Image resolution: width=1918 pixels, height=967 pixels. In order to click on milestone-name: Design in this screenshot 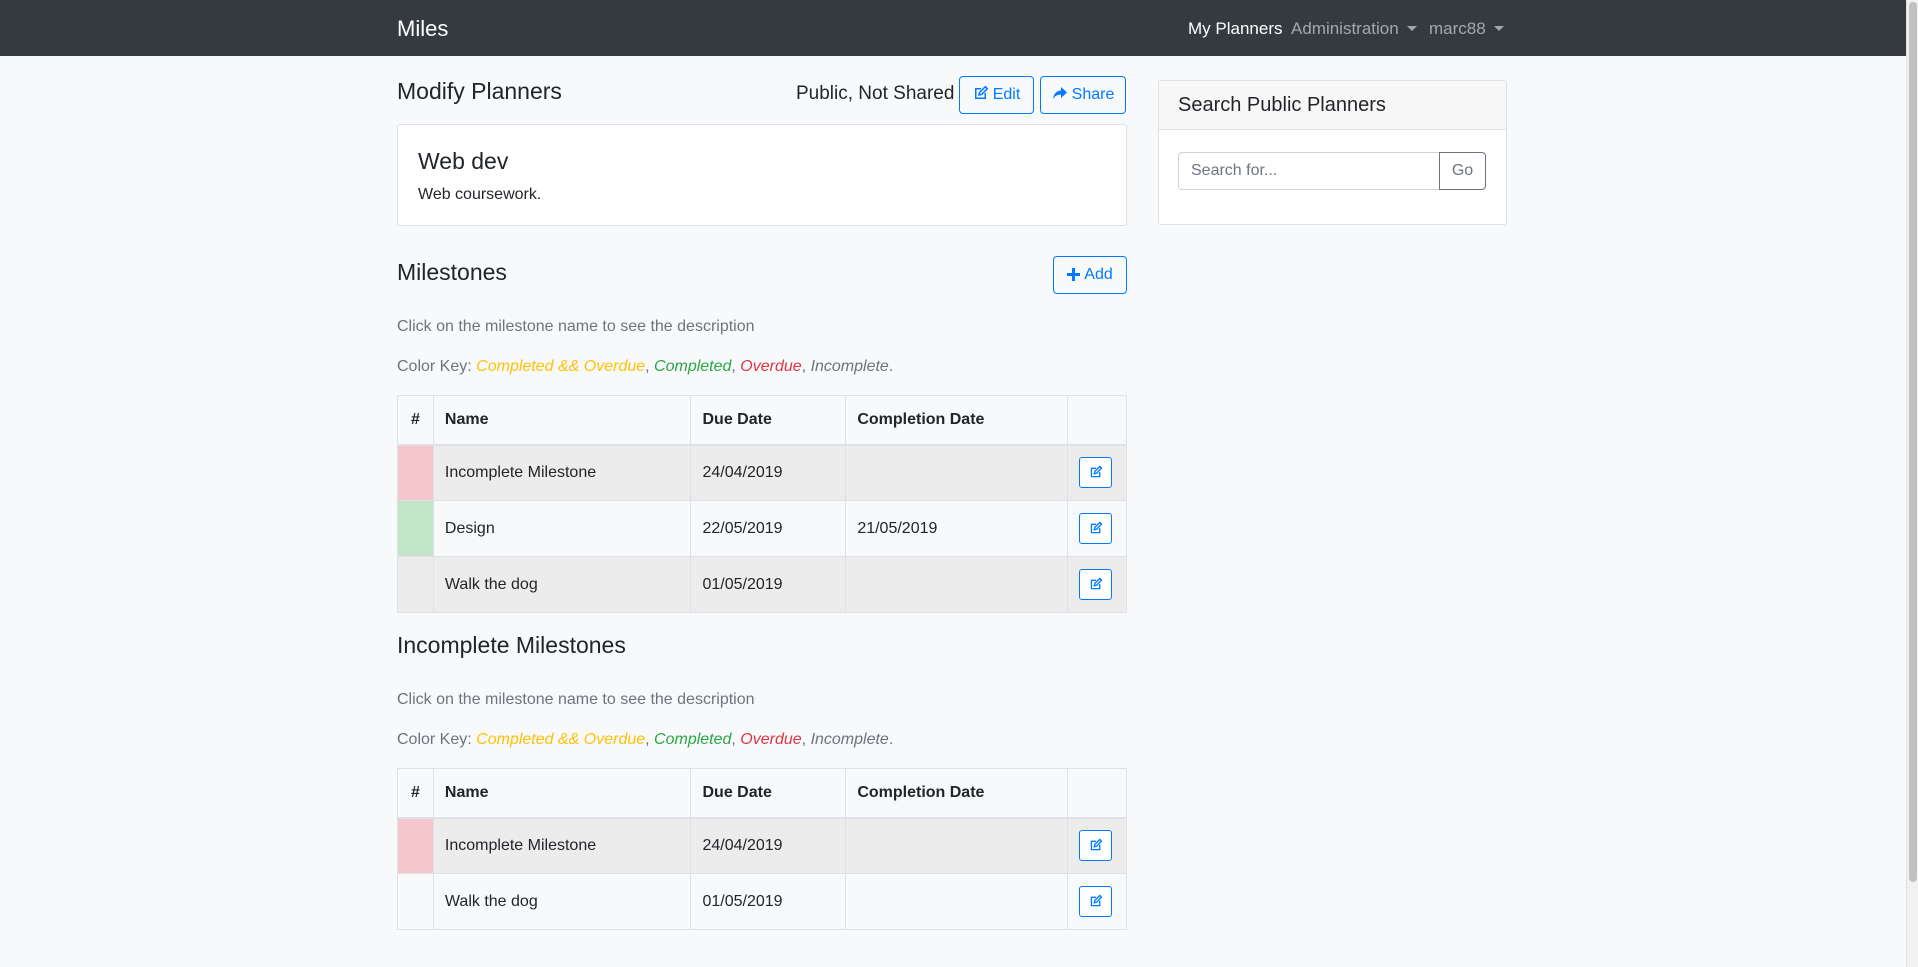, I will do `click(562, 528)`.